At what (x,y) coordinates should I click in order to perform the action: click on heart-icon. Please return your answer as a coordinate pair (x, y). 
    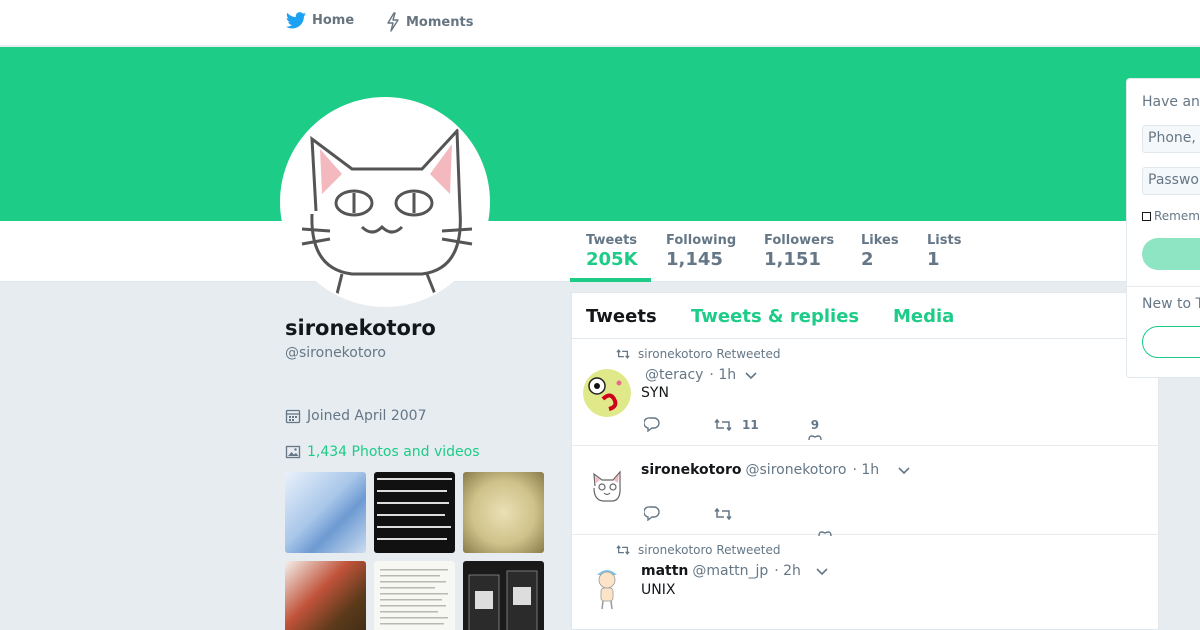
    Looking at the image, I should click on (815, 437).